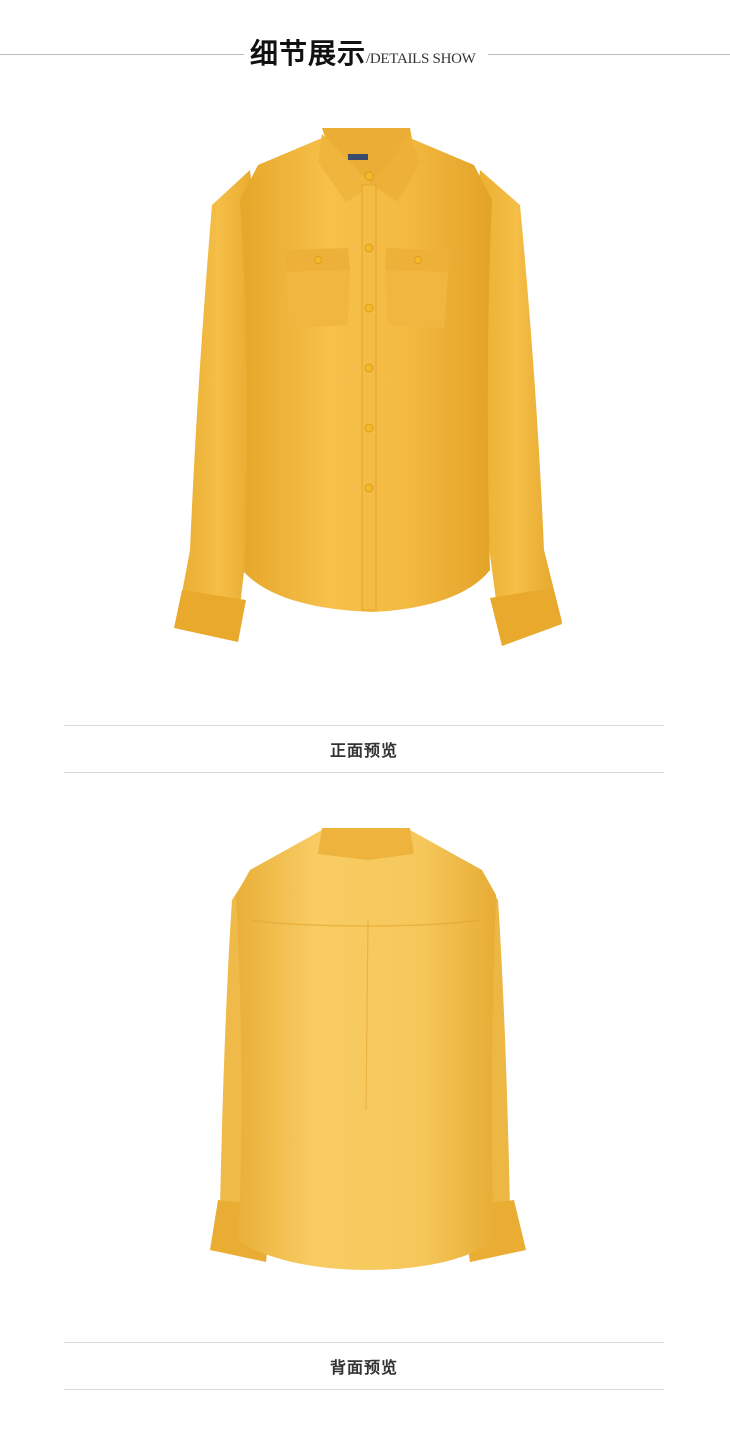 The image size is (730, 1452). I want to click on shirt-back-image, so click(368, 1049).